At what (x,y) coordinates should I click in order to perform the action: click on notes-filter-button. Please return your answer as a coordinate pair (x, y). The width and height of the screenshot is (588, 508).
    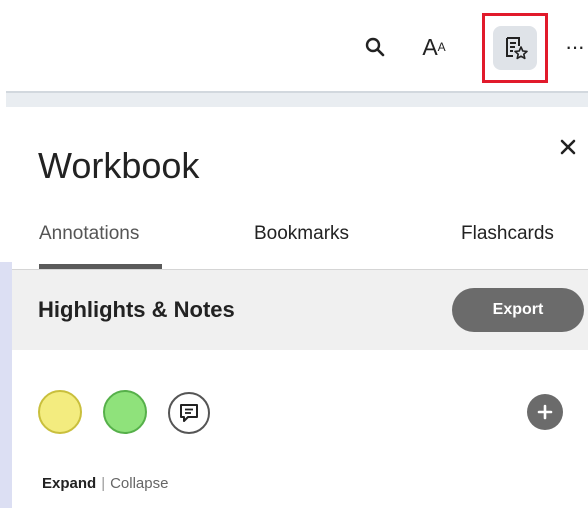
    Looking at the image, I should click on (189, 413).